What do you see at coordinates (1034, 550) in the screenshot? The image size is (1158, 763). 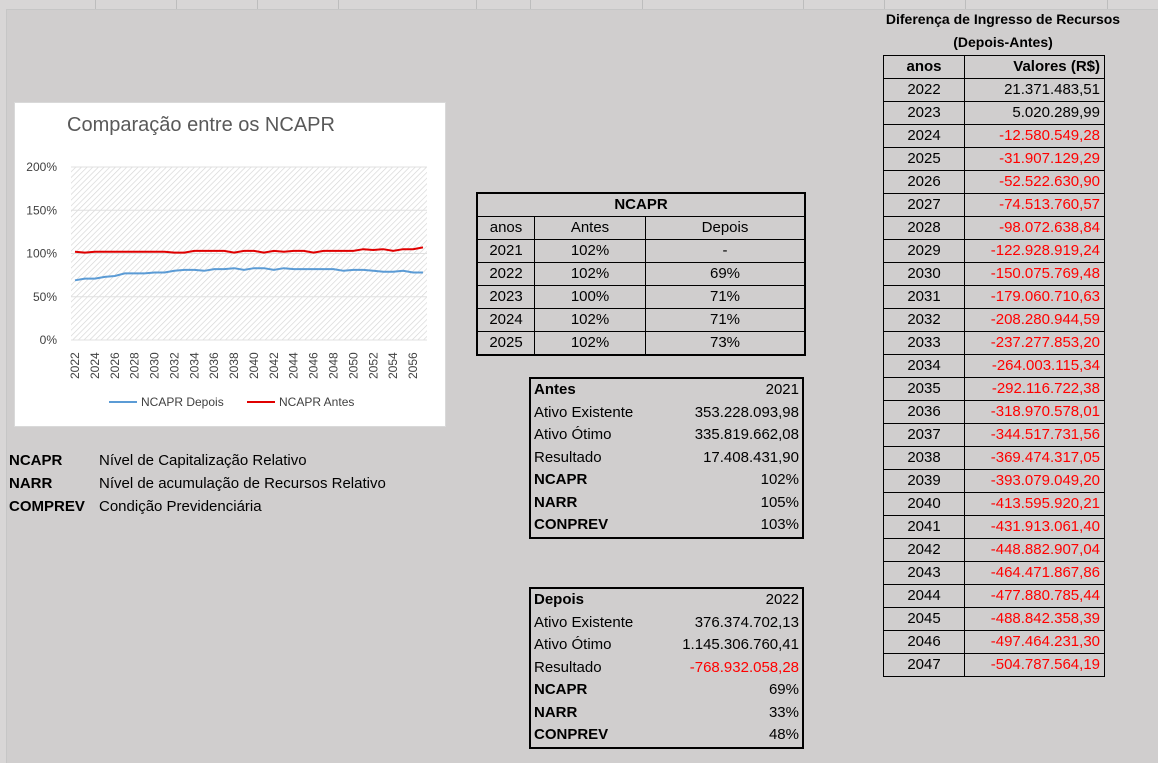 I see `diff-value-cell: -448.882.907,04` at bounding box center [1034, 550].